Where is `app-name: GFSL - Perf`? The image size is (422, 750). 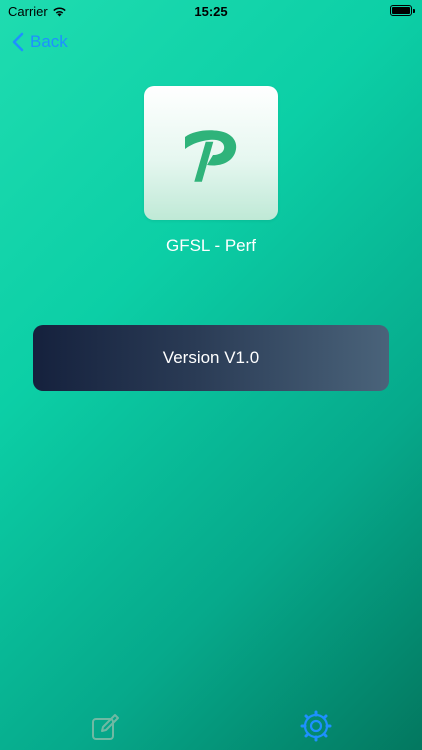 app-name: GFSL - Perf is located at coordinates (211, 245).